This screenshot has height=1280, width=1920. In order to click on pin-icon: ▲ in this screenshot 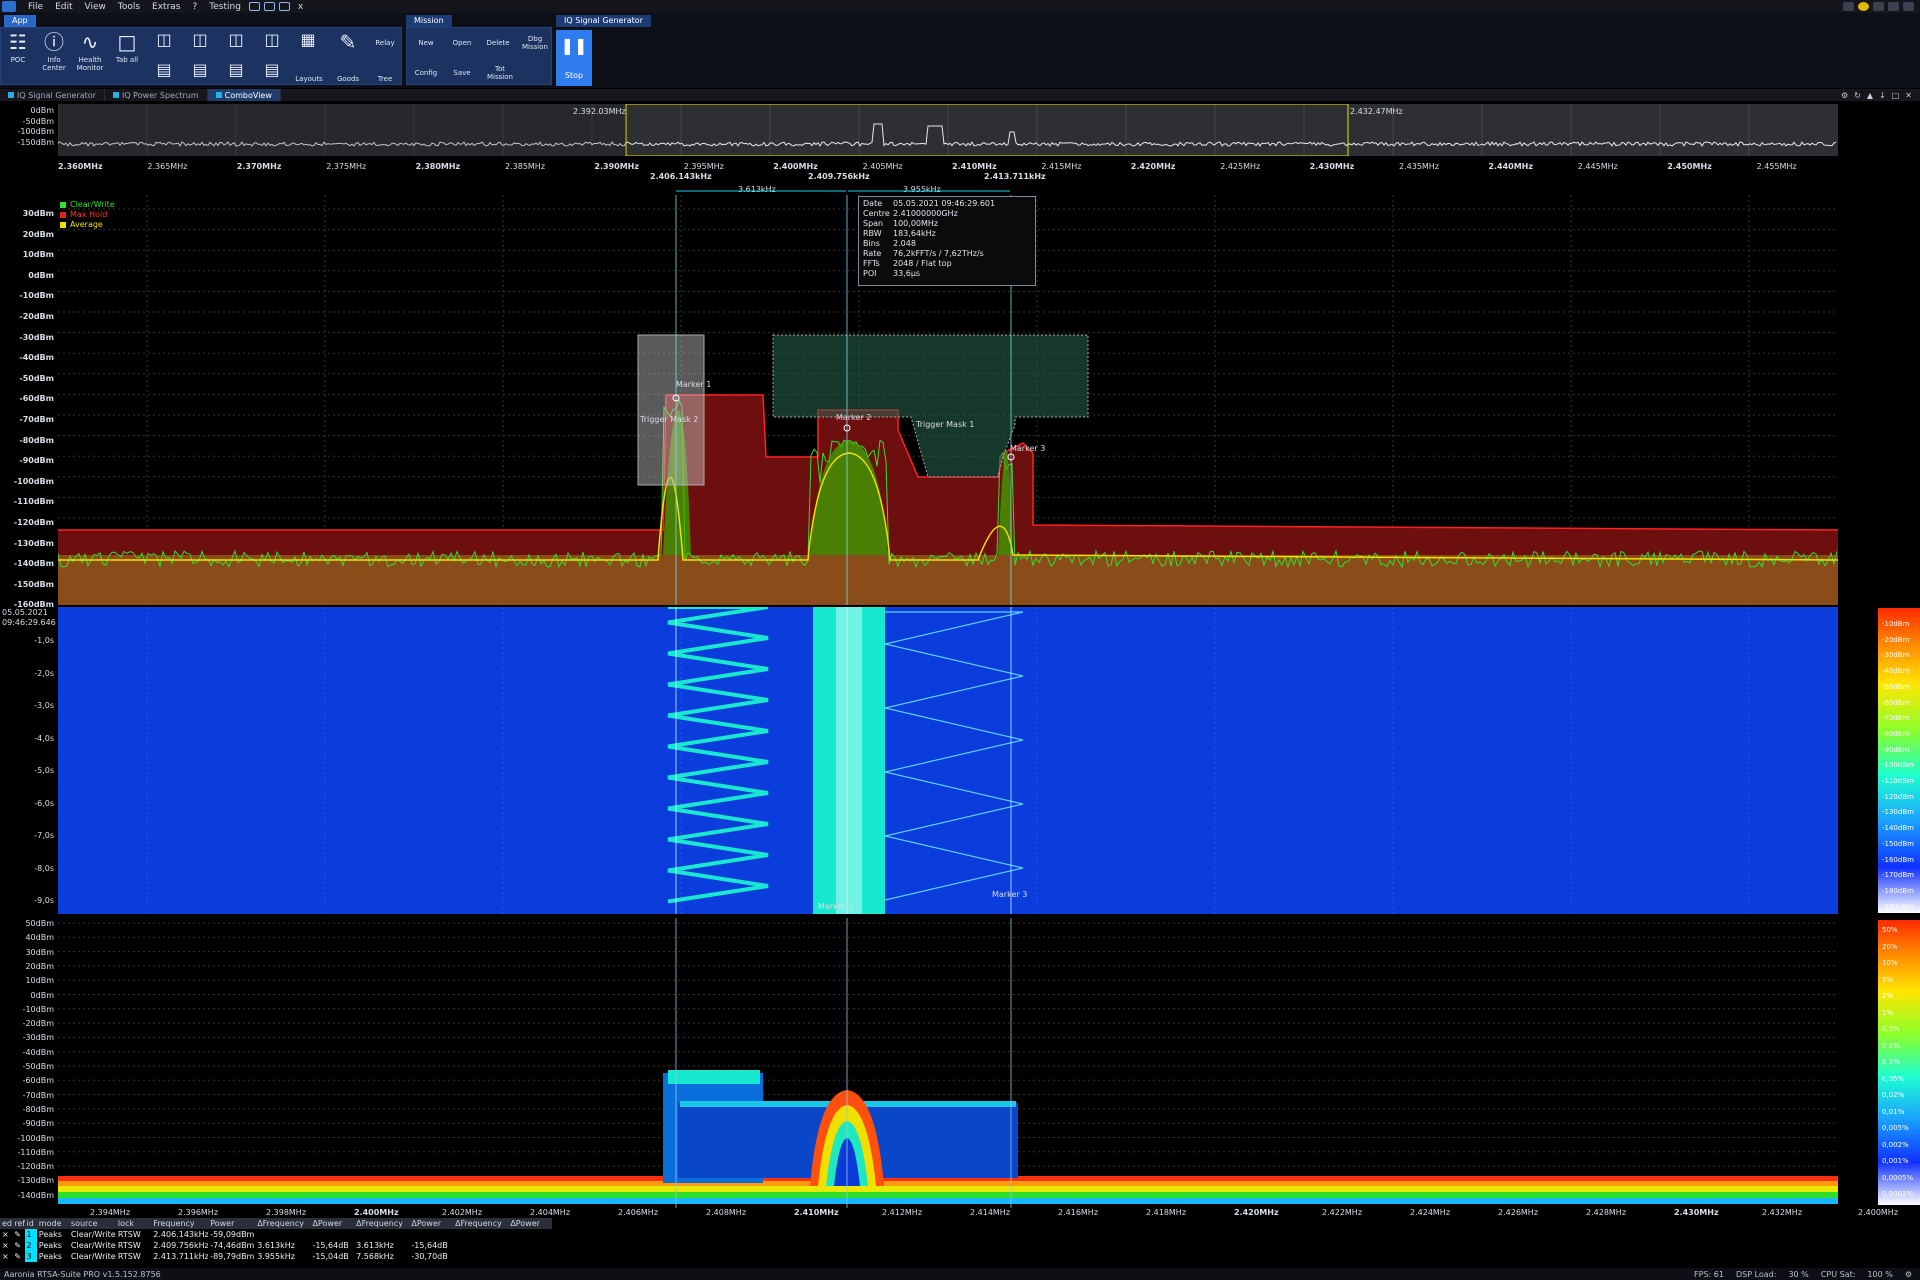, I will do `click(1870, 95)`.